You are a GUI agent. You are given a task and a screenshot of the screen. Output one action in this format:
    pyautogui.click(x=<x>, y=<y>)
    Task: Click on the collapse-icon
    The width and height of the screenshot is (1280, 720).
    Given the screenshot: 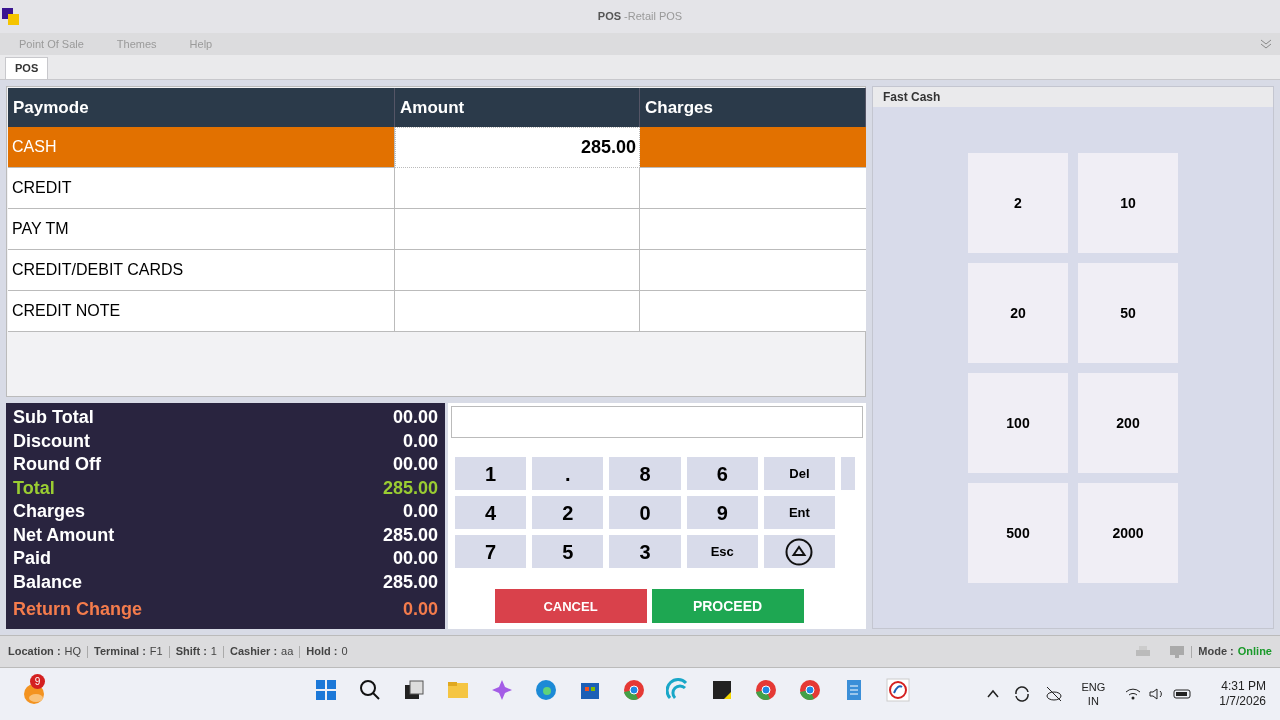 What is the action you would take?
    pyautogui.click(x=1266, y=44)
    